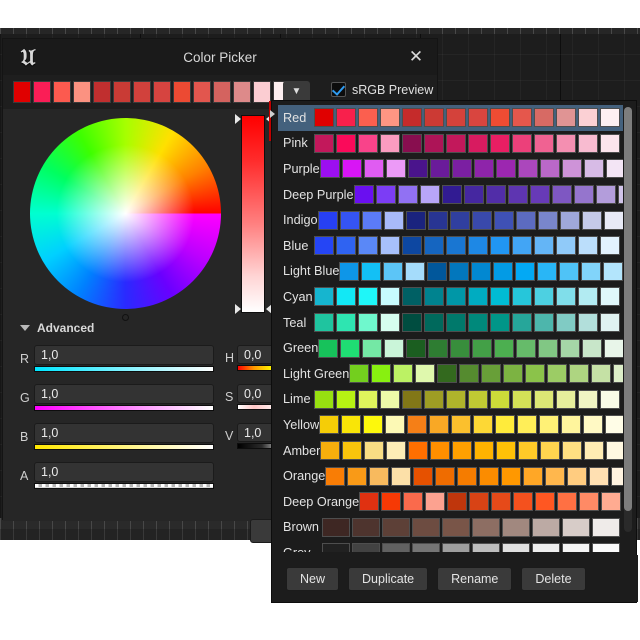  Describe the element at coordinates (124, 355) in the screenshot. I see `channel-input-r: 1,0` at that location.